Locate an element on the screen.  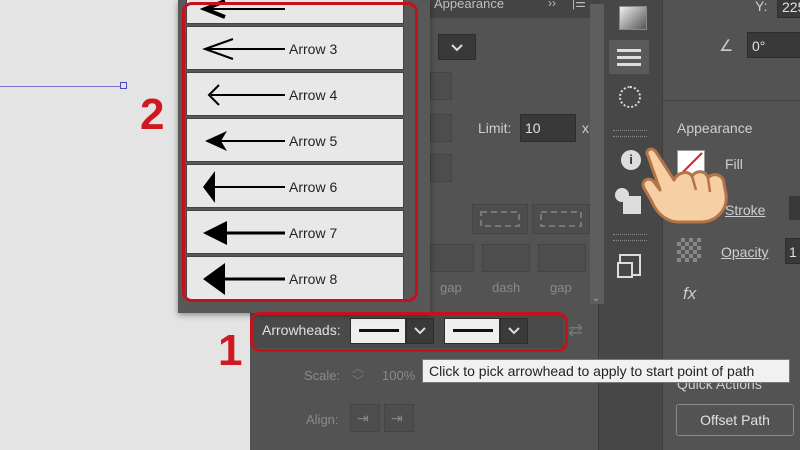
gap-label-1: gap is located at coordinates (451, 287).